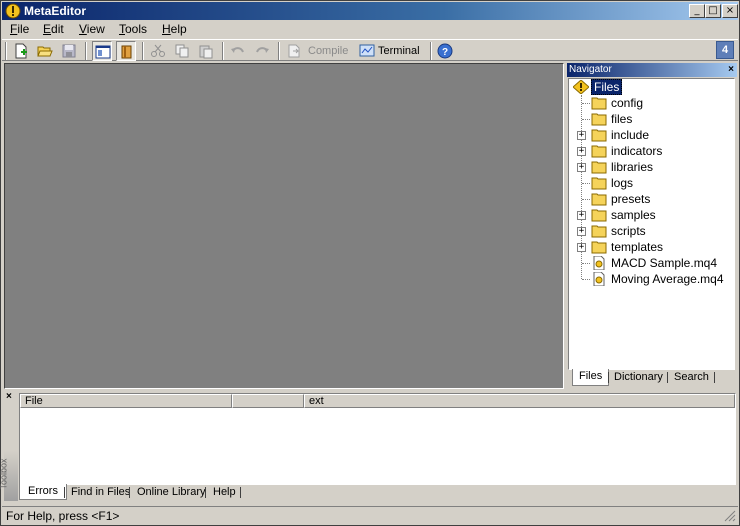 The width and height of the screenshot is (740, 526). What do you see at coordinates (651, 215) in the screenshot?
I see `tree-item-samples: + samples` at bounding box center [651, 215].